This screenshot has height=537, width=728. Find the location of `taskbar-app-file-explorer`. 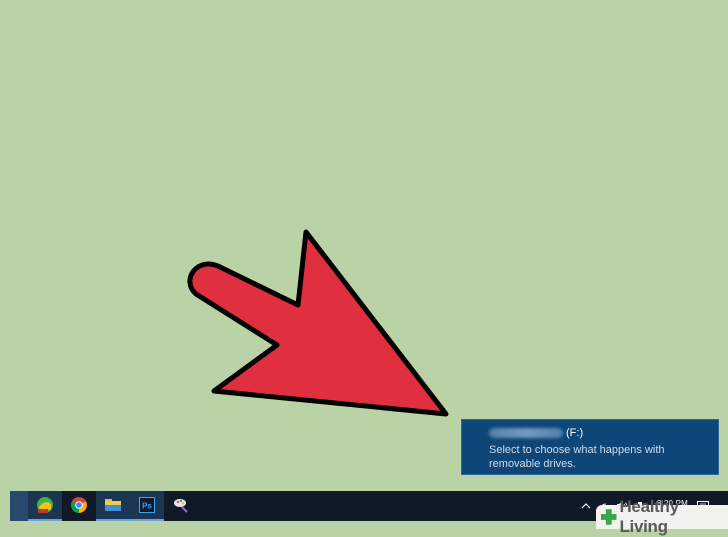

taskbar-app-file-explorer is located at coordinates (113, 506).